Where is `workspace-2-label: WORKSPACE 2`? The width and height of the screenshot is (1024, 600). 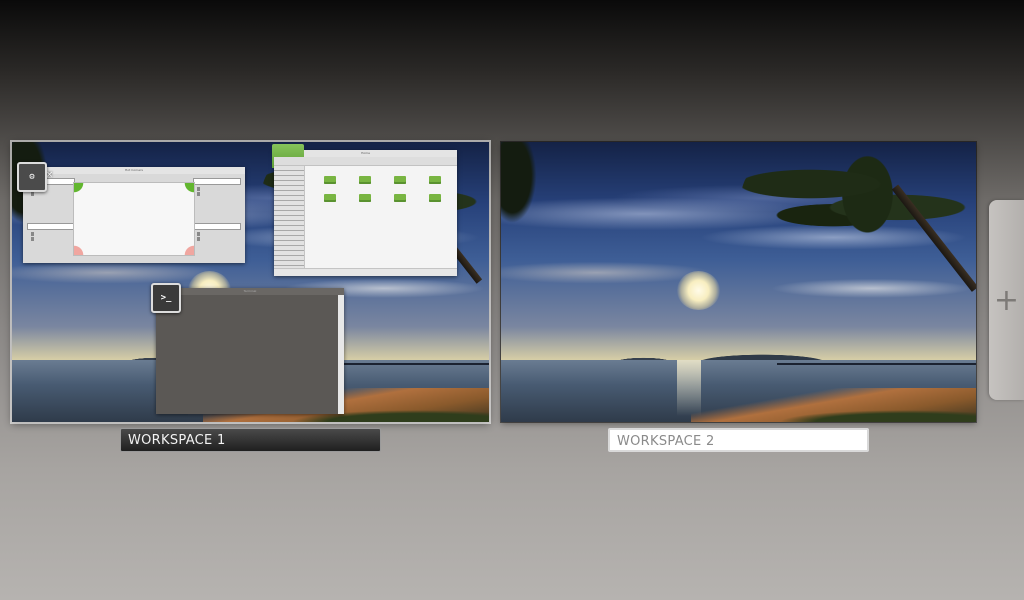 workspace-2-label: WORKSPACE 2 is located at coordinates (738, 440).